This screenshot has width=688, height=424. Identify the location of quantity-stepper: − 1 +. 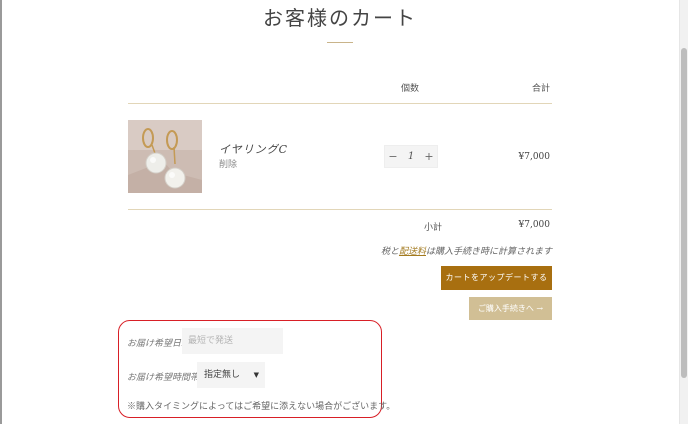
(411, 156).